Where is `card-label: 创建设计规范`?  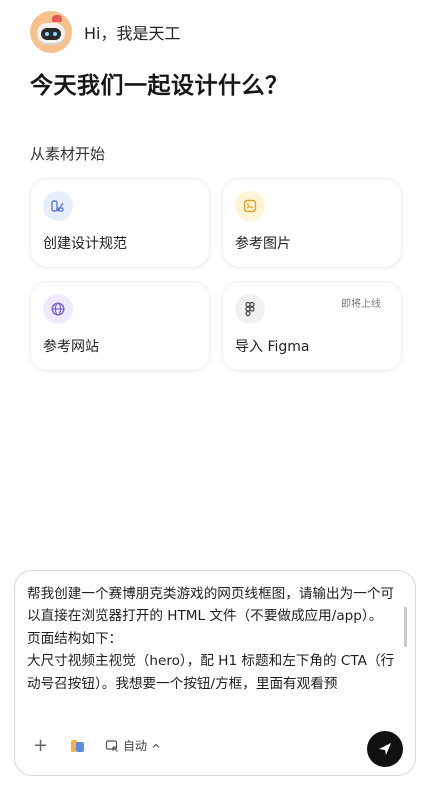 card-label: 创建设计规范 is located at coordinates (85, 244).